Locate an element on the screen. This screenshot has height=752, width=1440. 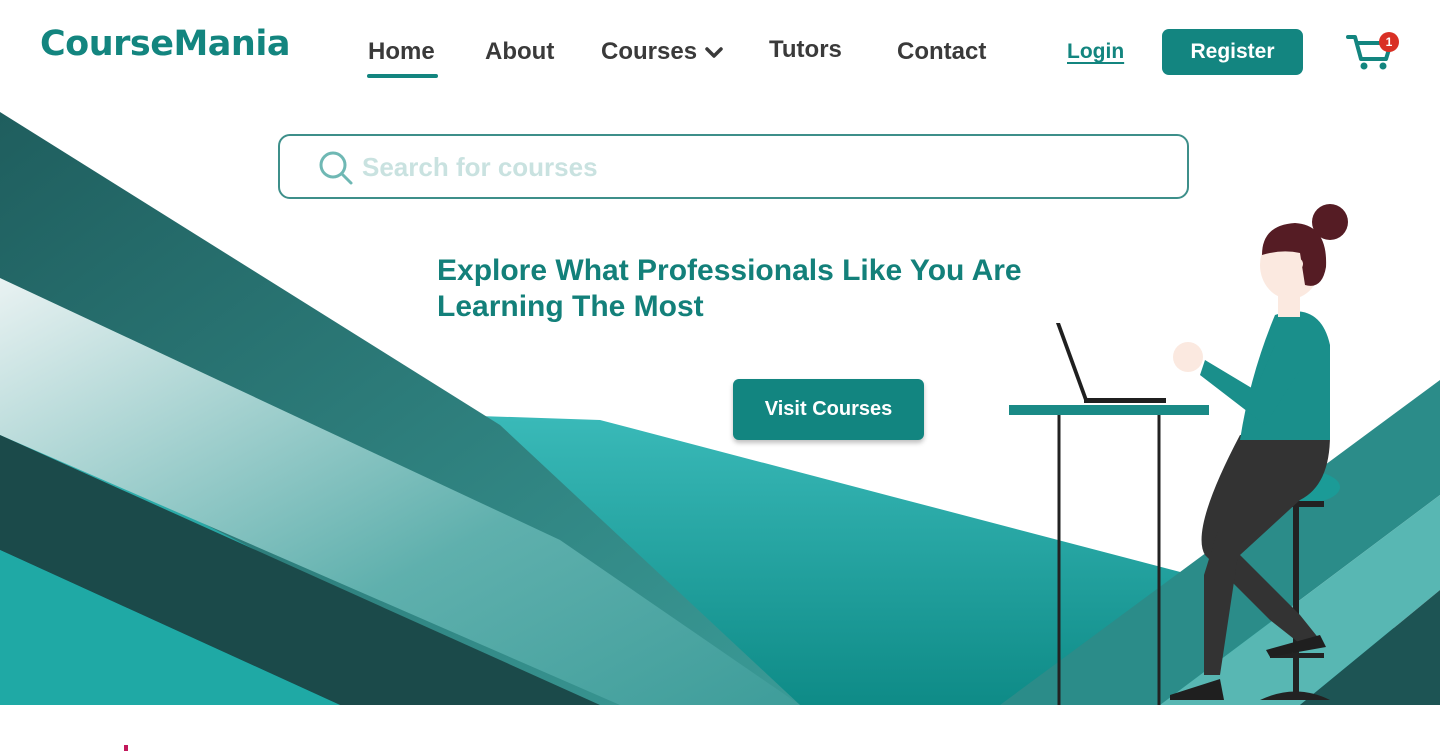
login-link: Login is located at coordinates (1095, 52).